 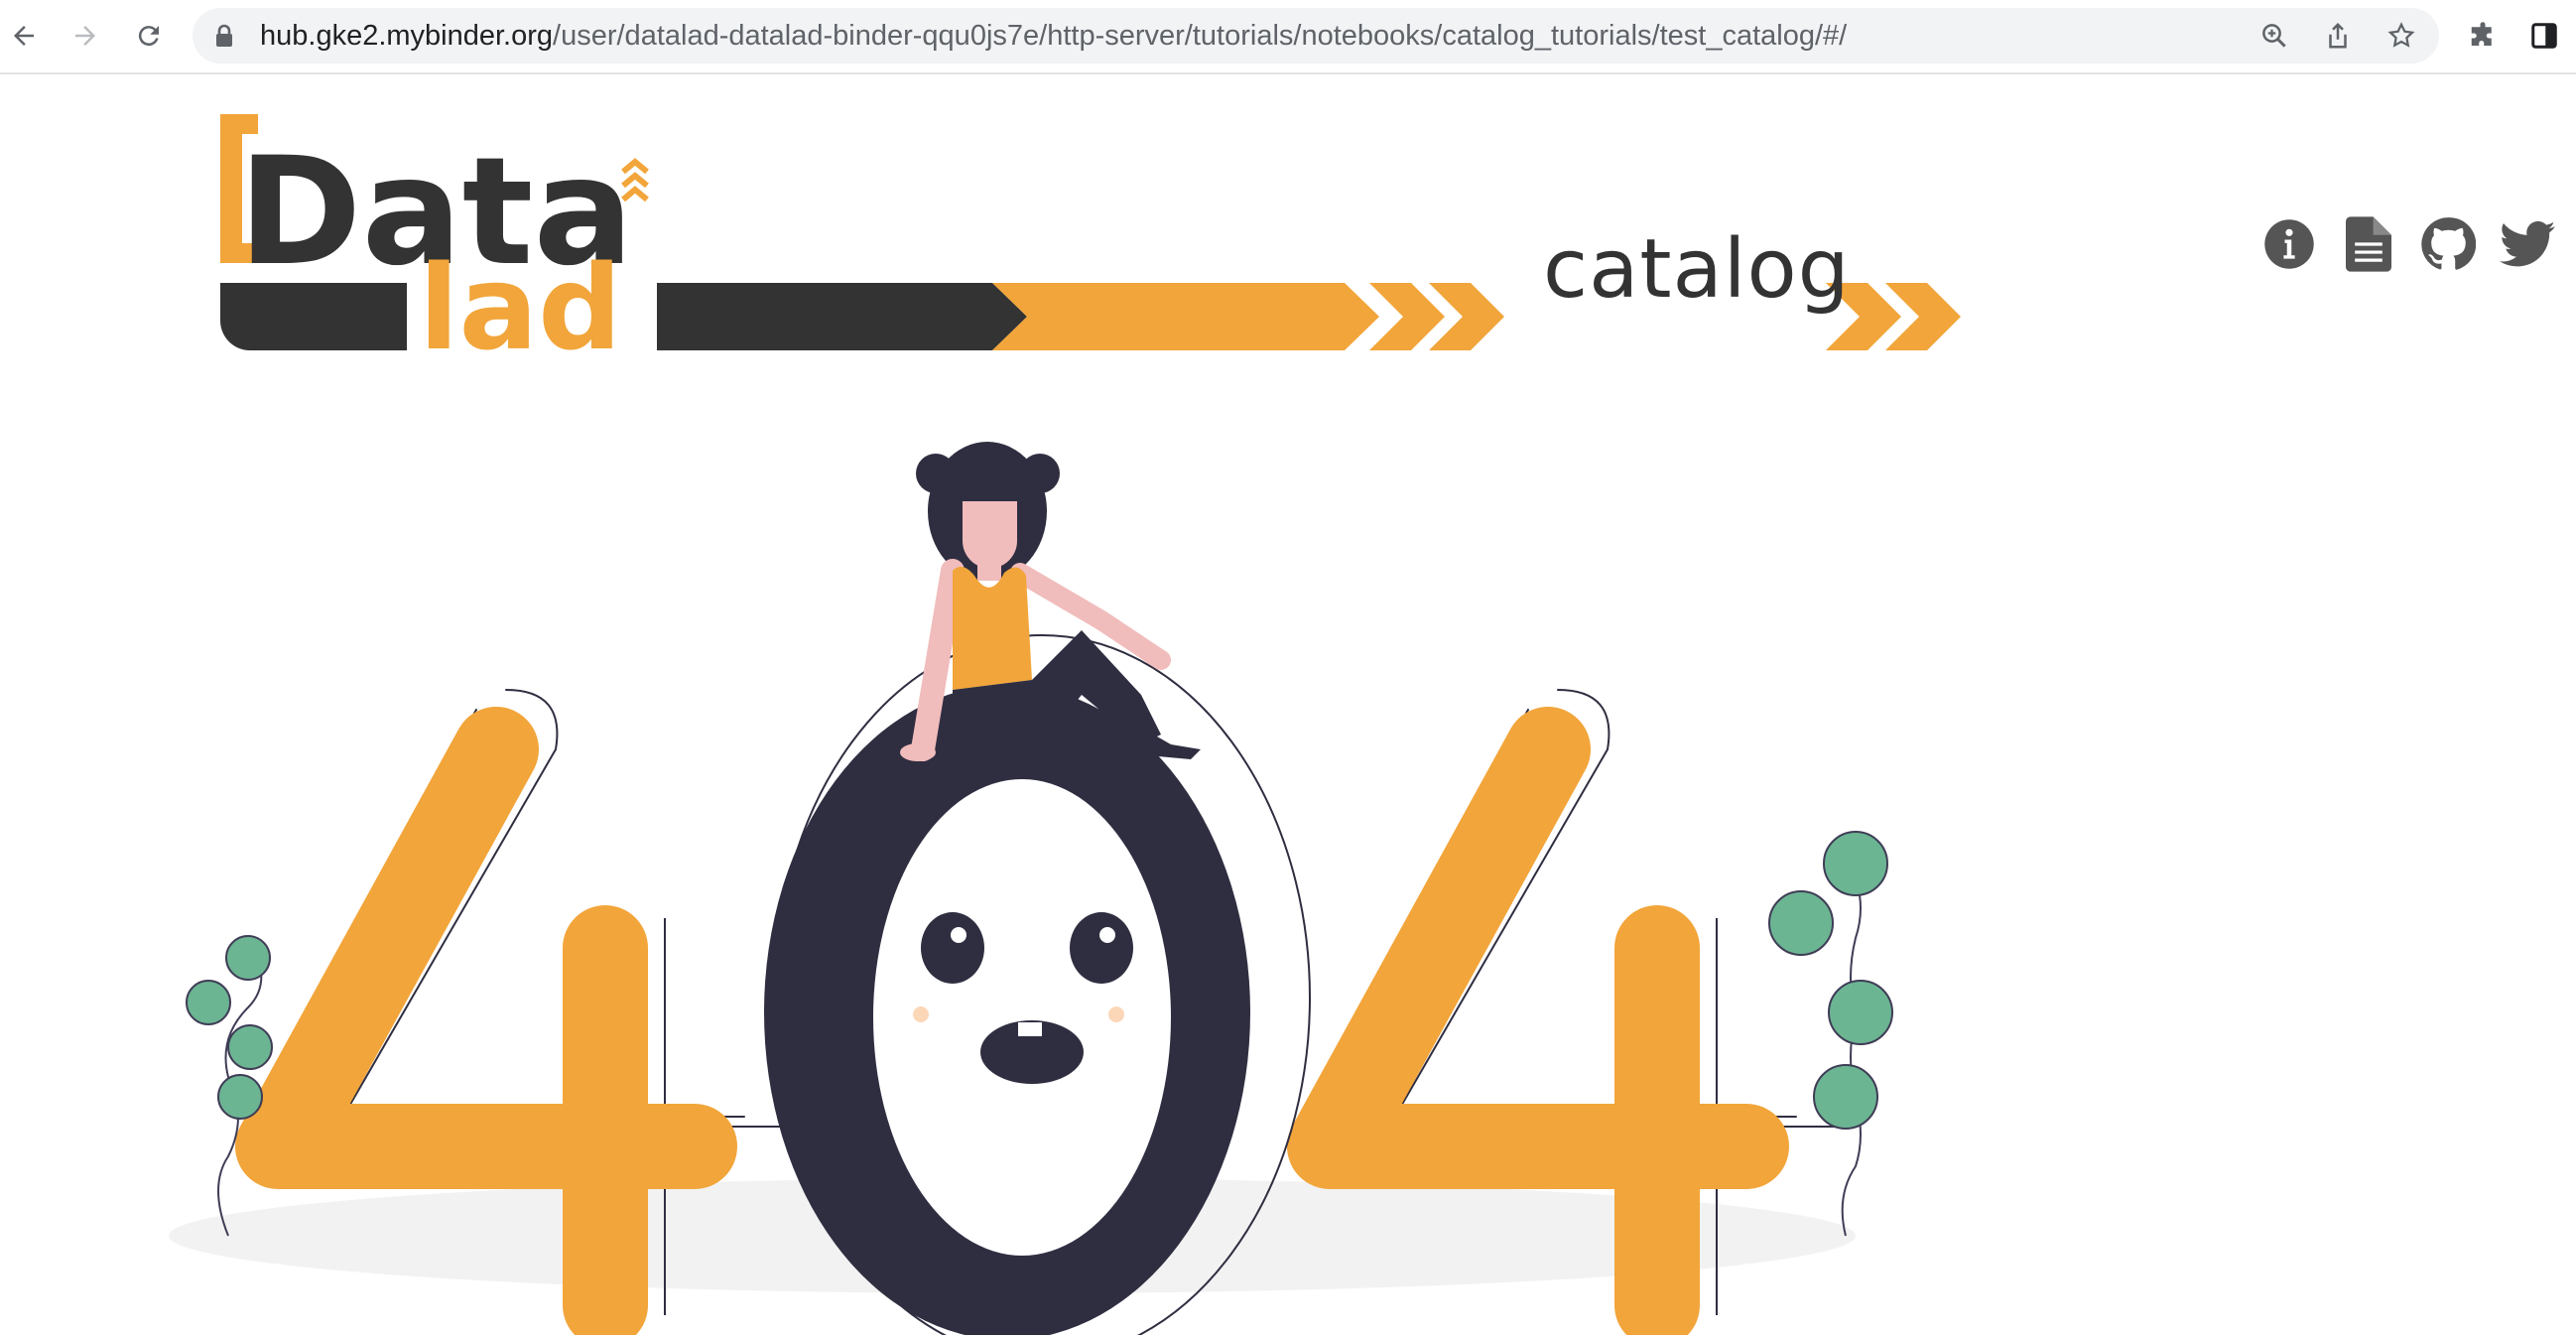 What do you see at coordinates (224, 36) in the screenshot?
I see `lock-icon` at bounding box center [224, 36].